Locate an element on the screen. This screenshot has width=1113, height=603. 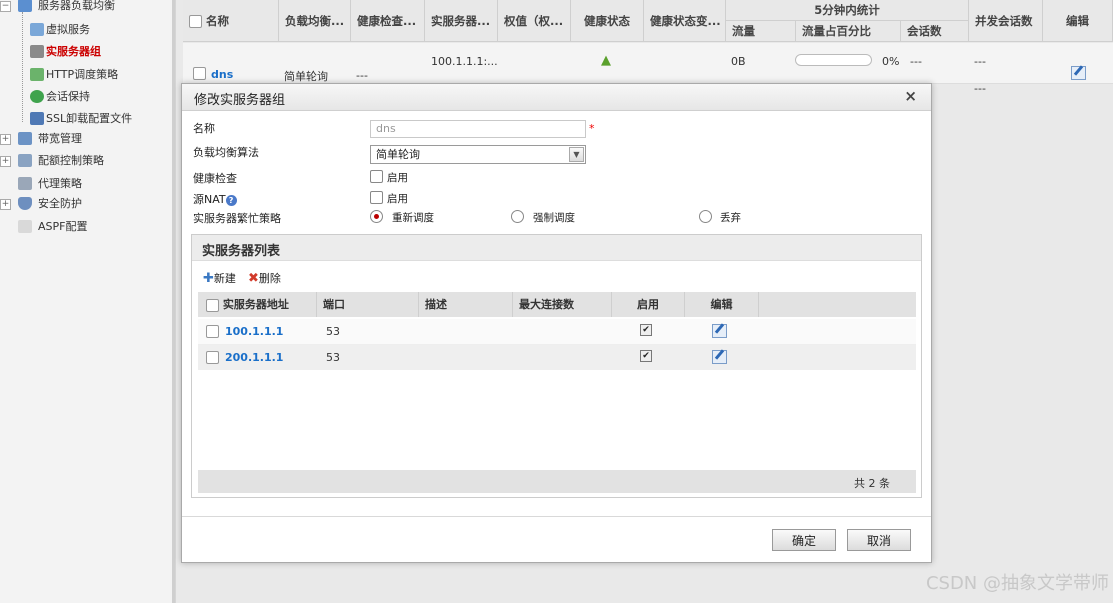
header-label: 名称 is located at coordinates (218, 21).